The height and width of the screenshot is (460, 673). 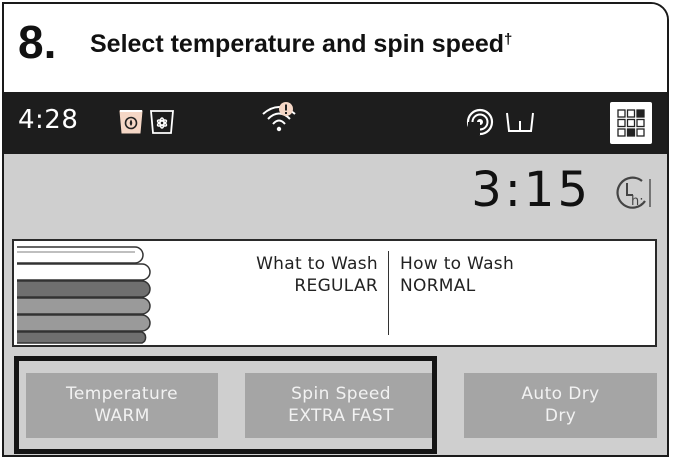 What do you see at coordinates (457, 264) in the screenshot?
I see `how-to-wash-label: How to Wash` at bounding box center [457, 264].